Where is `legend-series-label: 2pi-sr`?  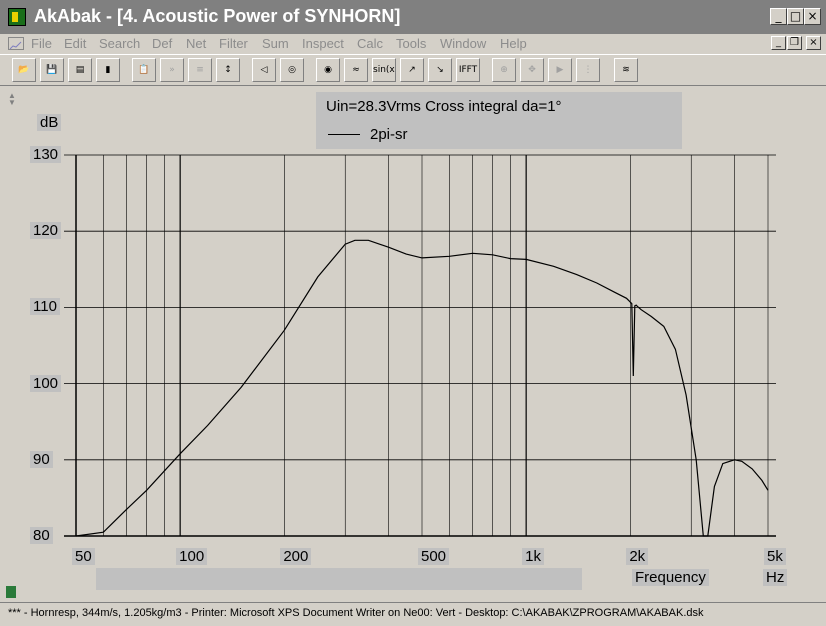
legend-series-label: 2pi-sr is located at coordinates (389, 134).